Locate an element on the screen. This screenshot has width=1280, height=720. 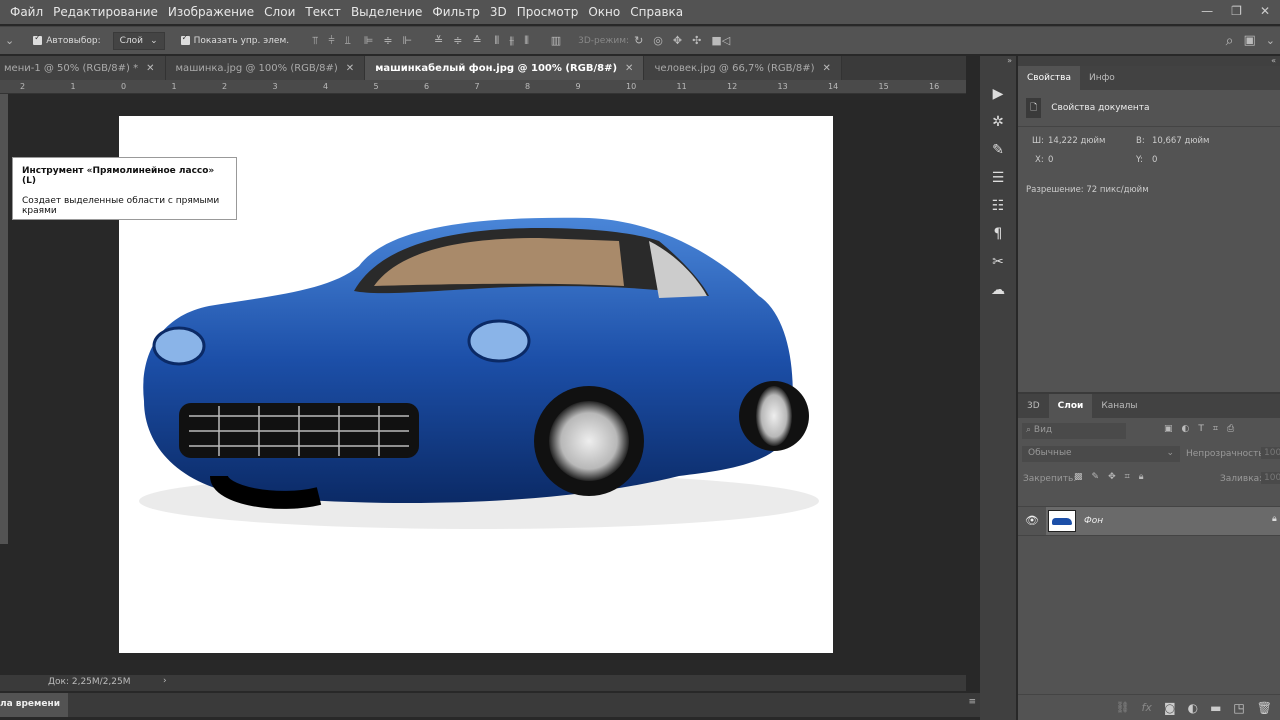
fx-icon: fx is located at coordinates (1147, 707).